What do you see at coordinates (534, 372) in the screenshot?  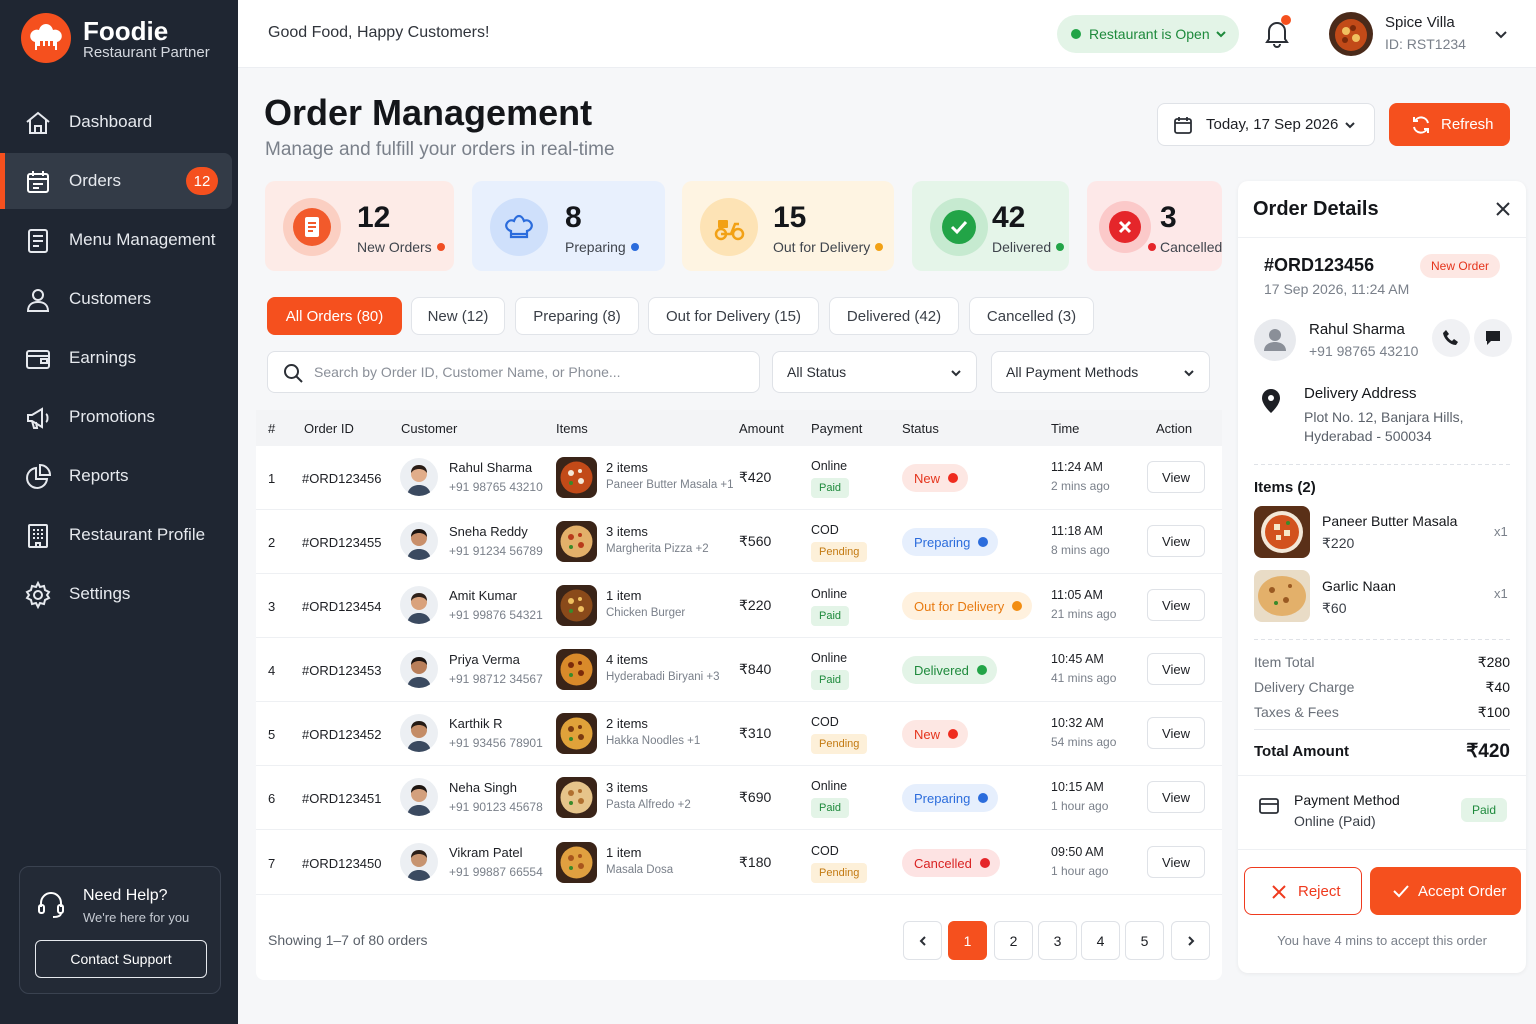 I see `search-input` at bounding box center [534, 372].